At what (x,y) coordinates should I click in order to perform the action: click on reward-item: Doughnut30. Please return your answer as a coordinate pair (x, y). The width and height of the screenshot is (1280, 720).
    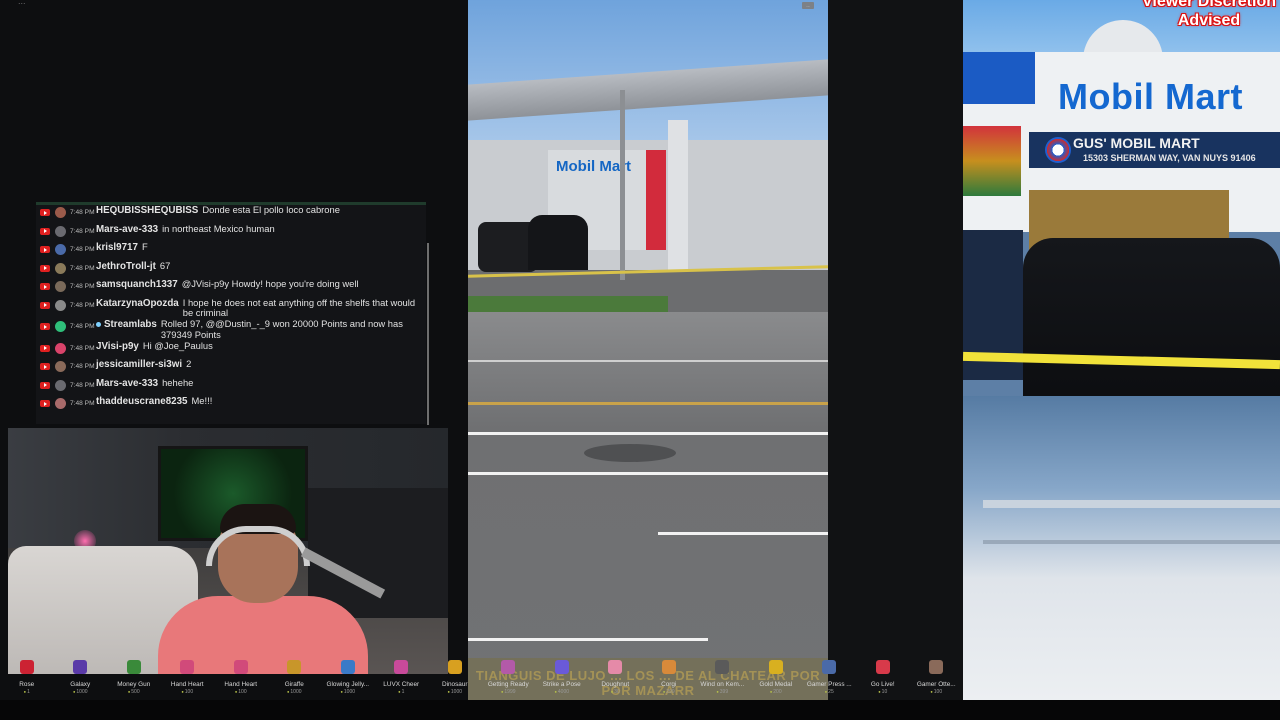
    Looking at the image, I should click on (616, 678).